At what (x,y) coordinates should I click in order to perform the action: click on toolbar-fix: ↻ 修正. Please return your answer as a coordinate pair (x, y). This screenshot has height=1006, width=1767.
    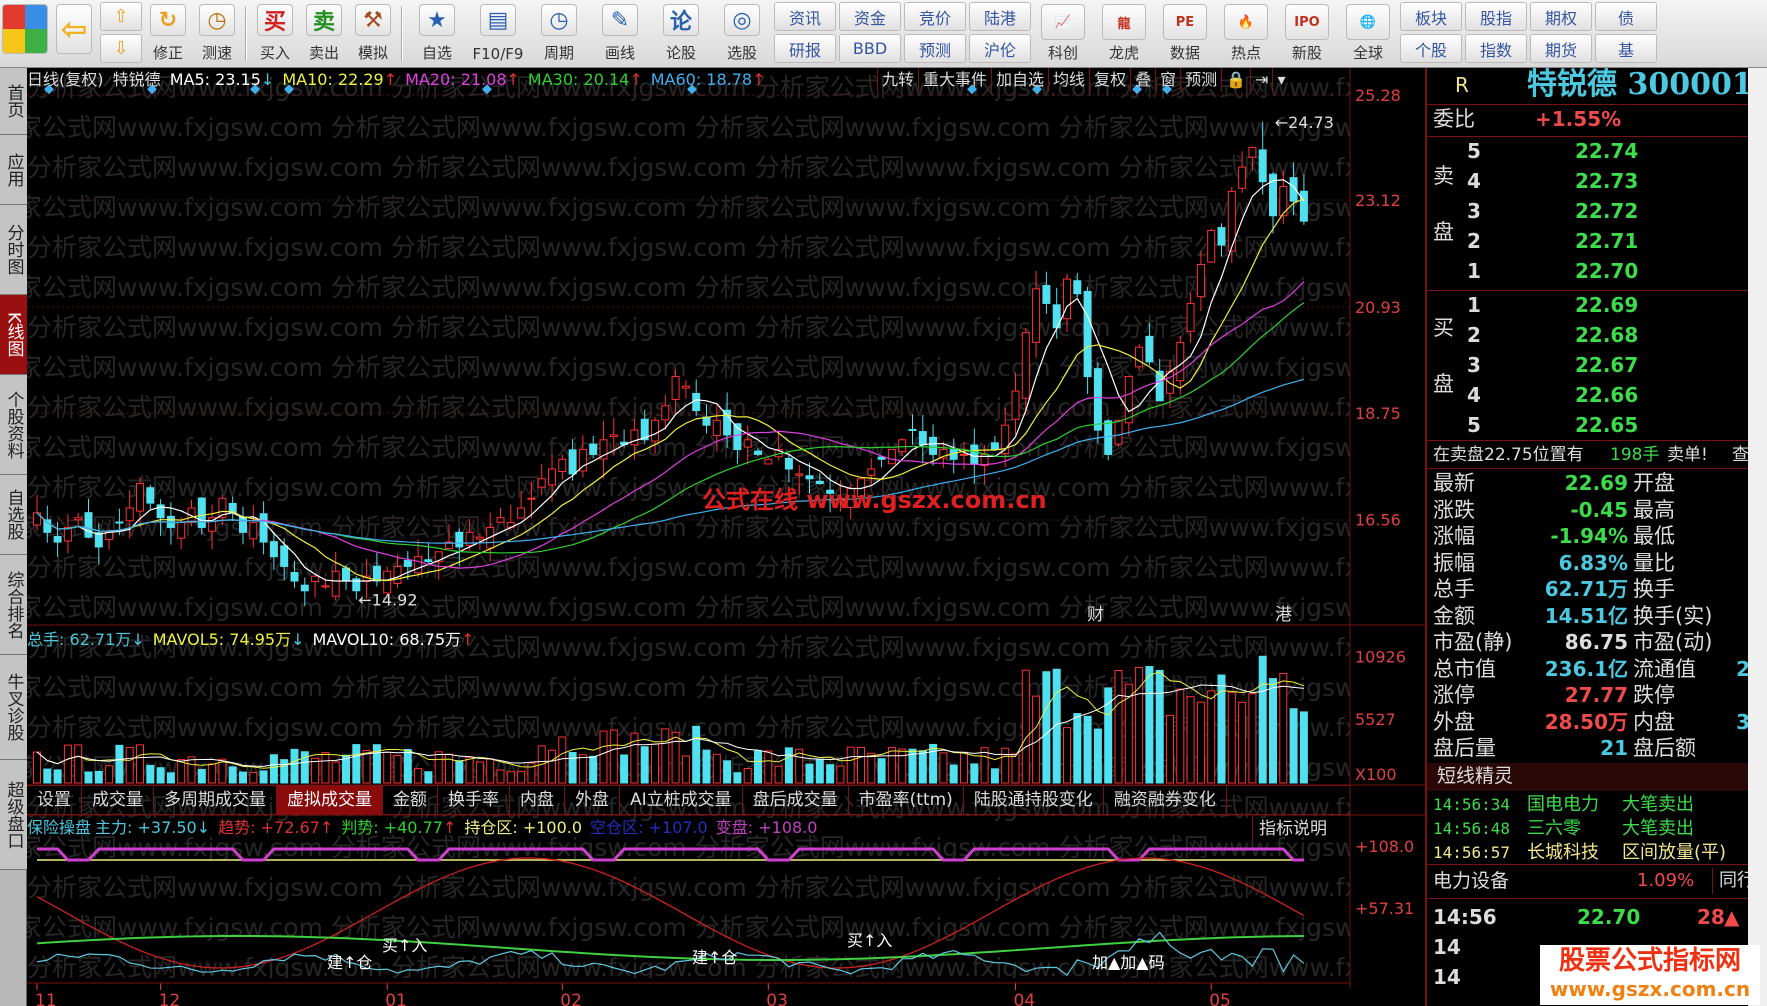
    Looking at the image, I should click on (168, 33).